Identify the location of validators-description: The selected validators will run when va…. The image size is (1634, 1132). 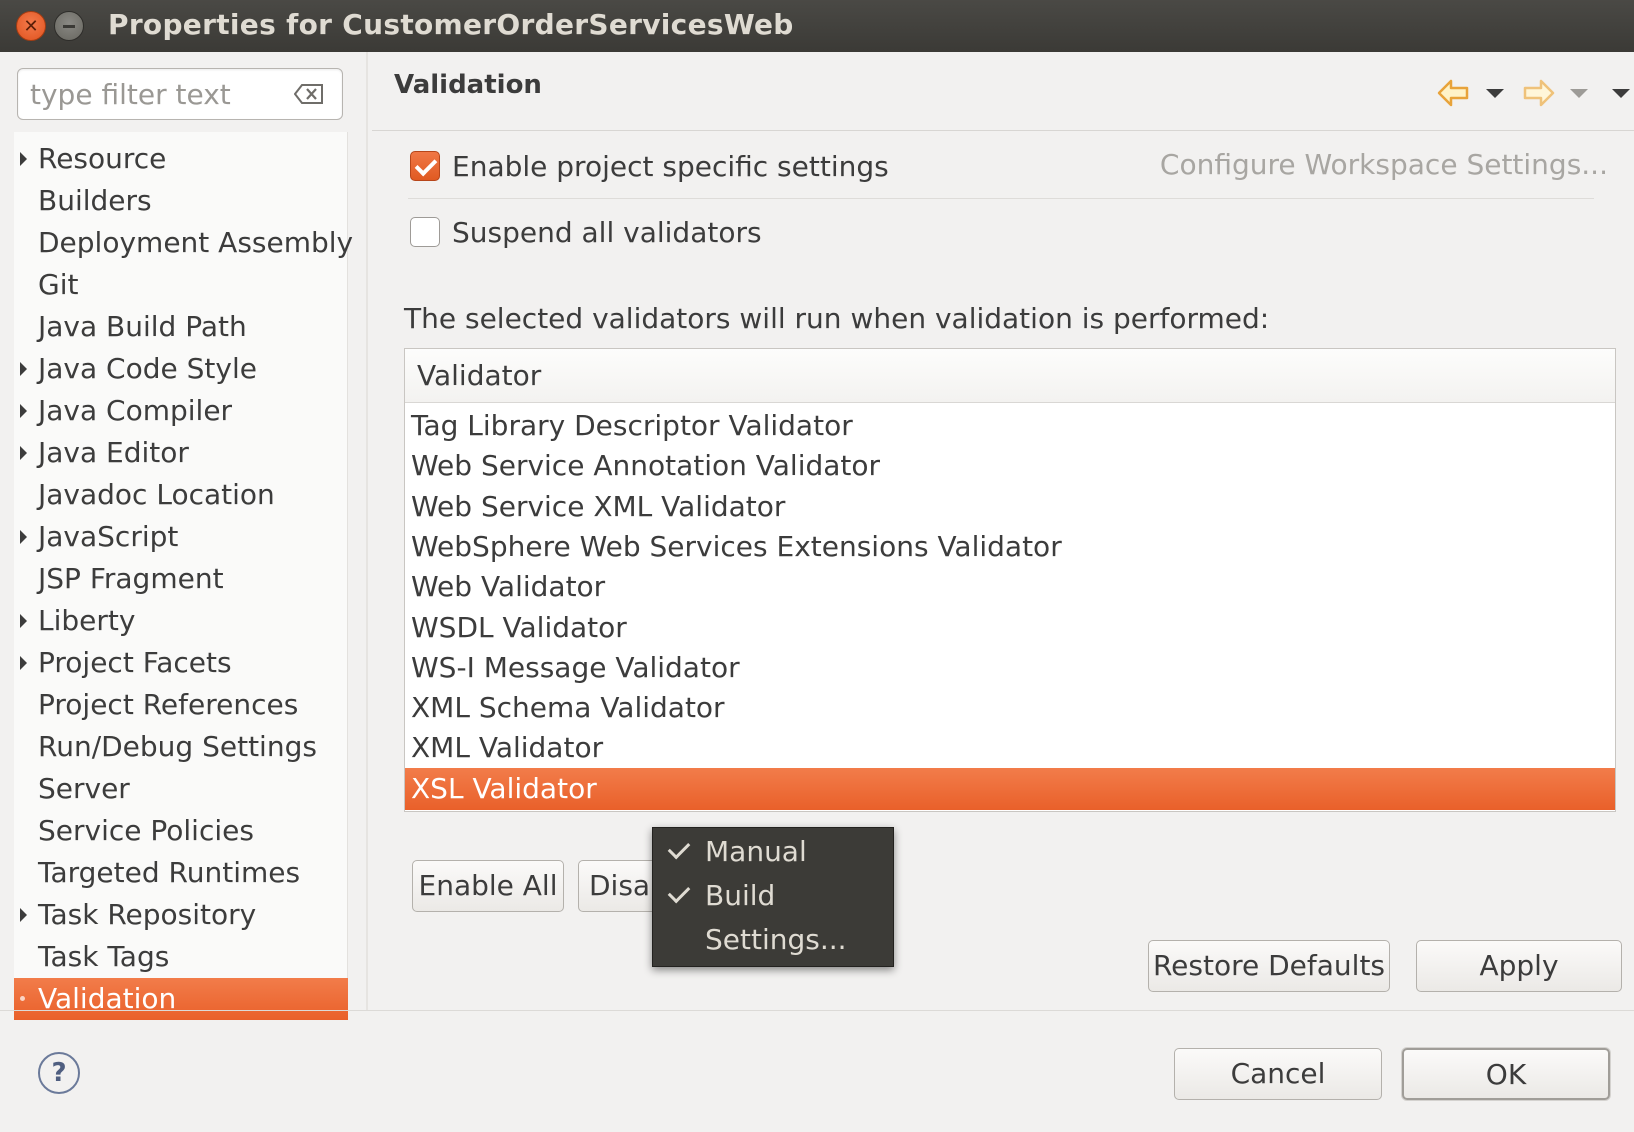
(837, 318).